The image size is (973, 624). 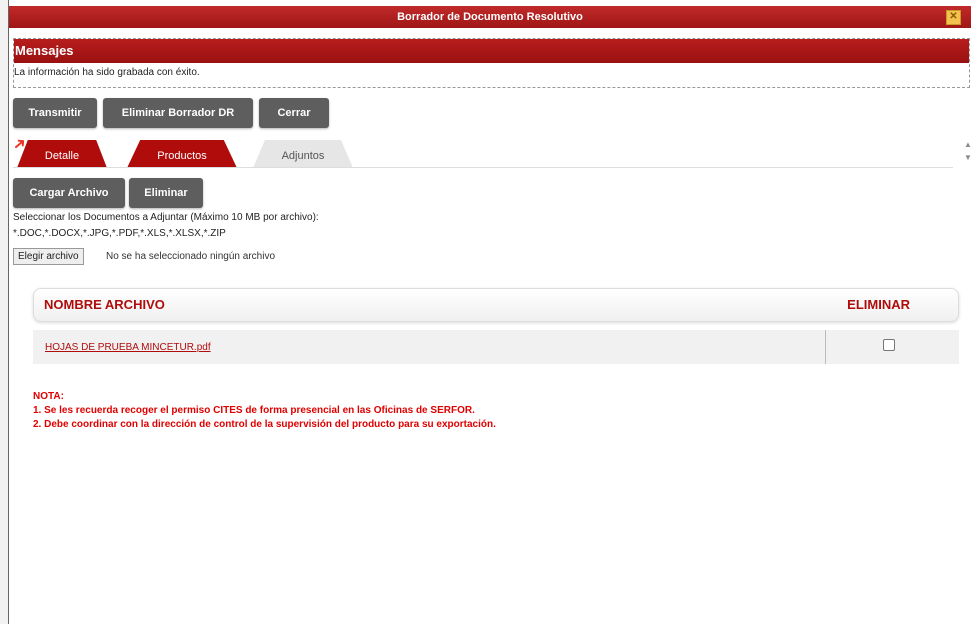 I want to click on close-button: Cerrar, so click(x=294, y=113).